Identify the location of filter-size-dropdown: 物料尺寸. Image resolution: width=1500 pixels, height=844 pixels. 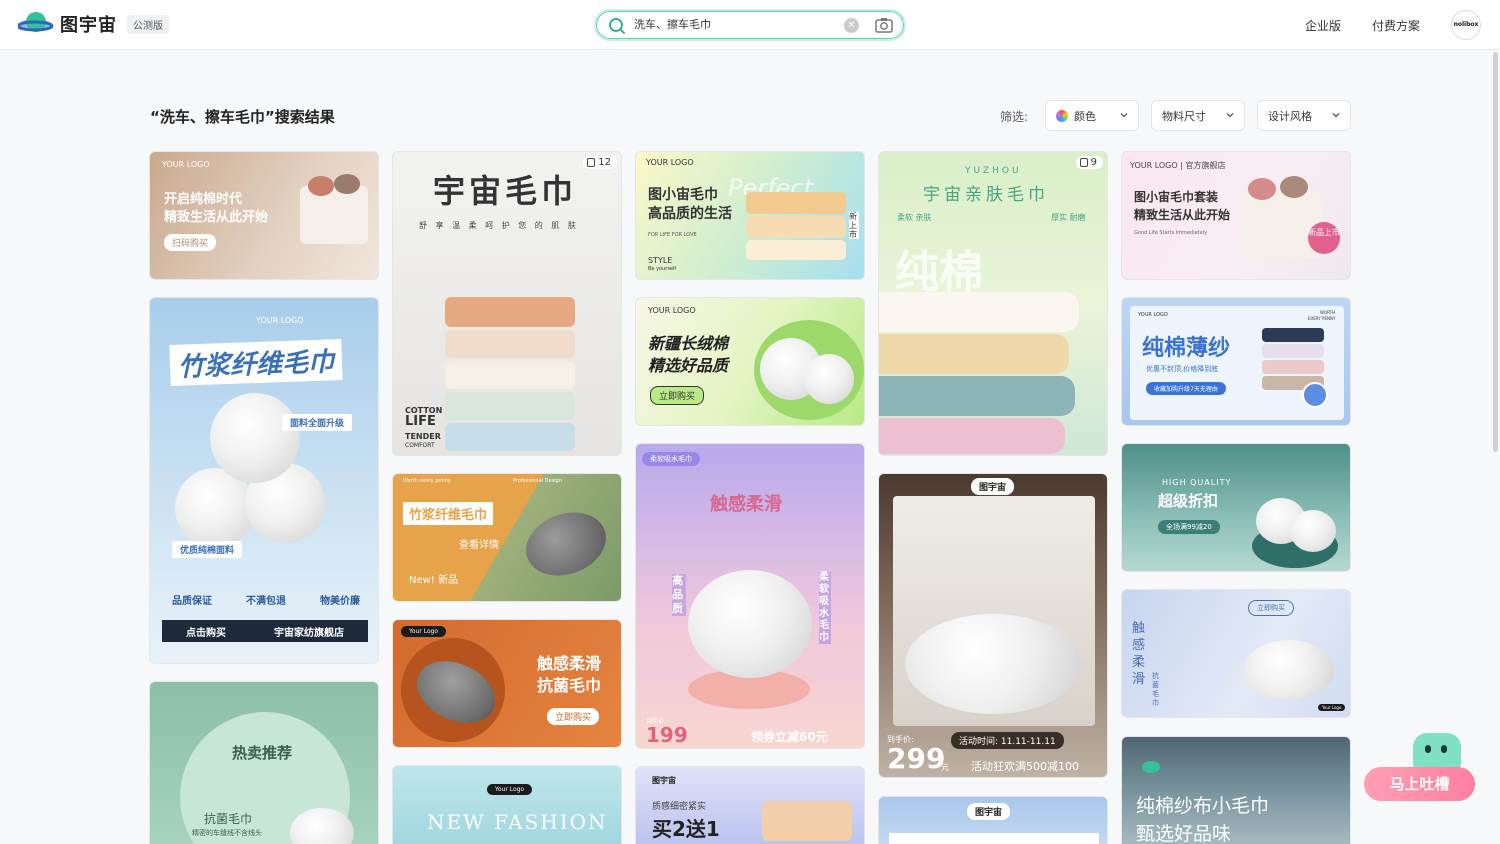
(1198, 115).